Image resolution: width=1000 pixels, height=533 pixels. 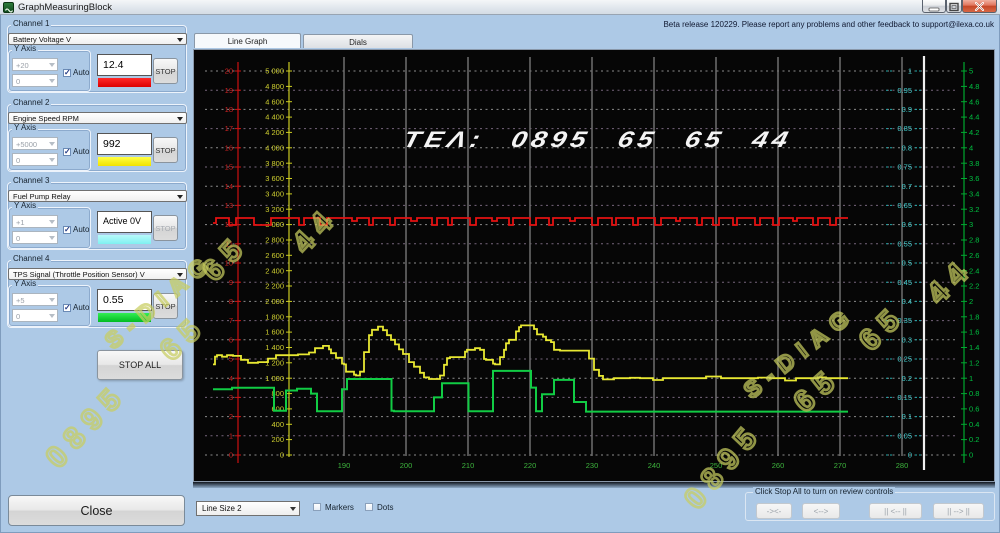 I want to click on svg-text: 1 400, so click(x=274, y=347).